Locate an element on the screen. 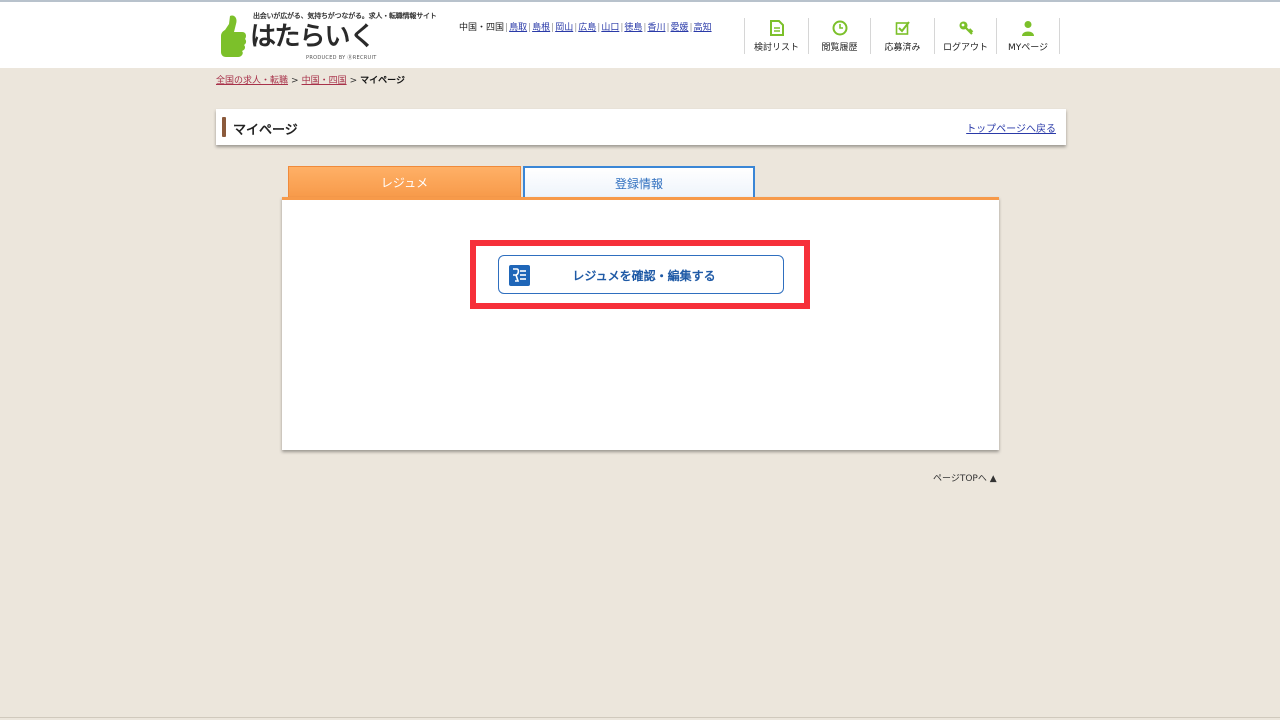  produced-by: PRODUCED BY ⓇRECRUIT is located at coordinates (341, 58).